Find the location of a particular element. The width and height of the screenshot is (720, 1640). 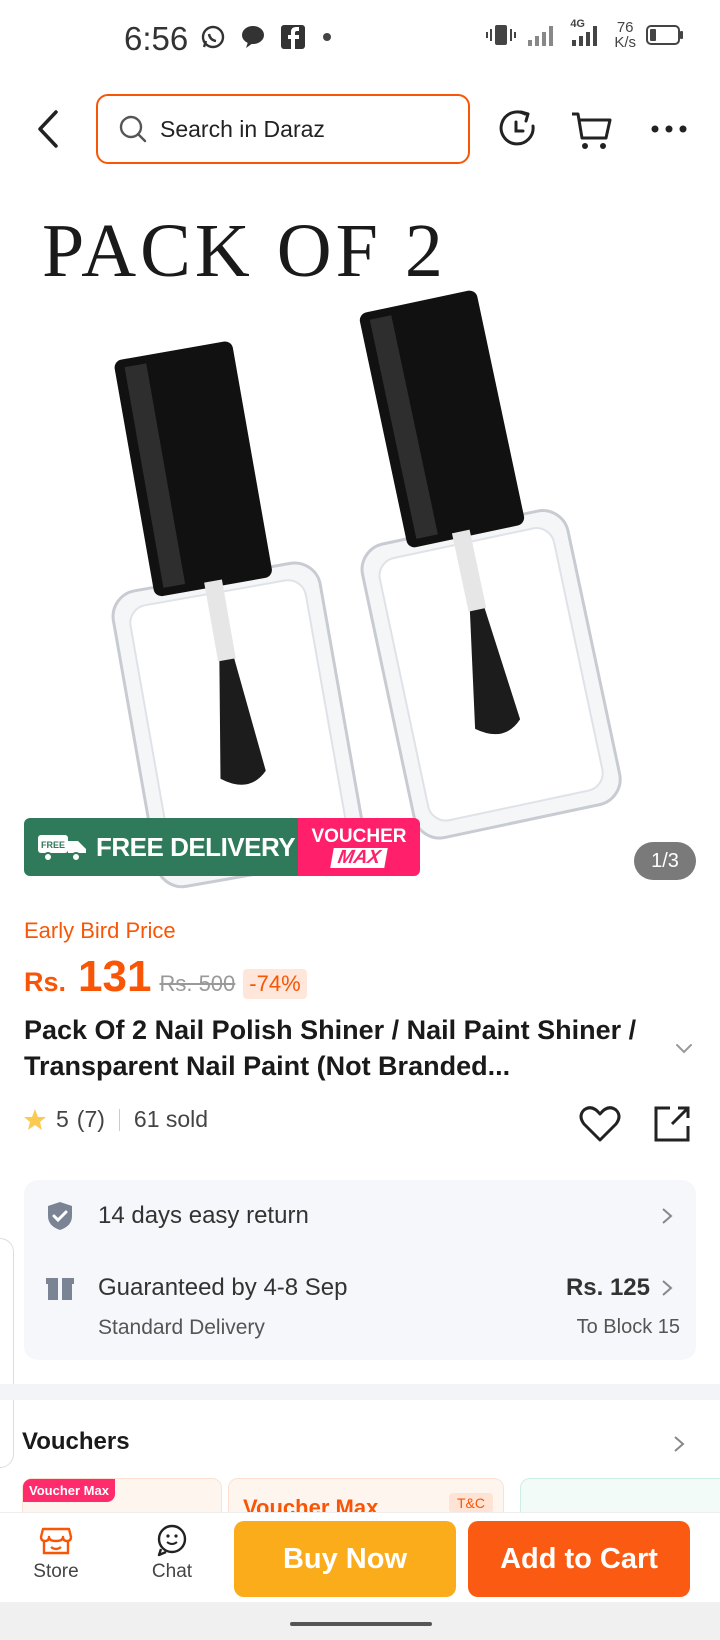

voucher-card: Voucher Max T&C is located at coordinates (366, 1495).